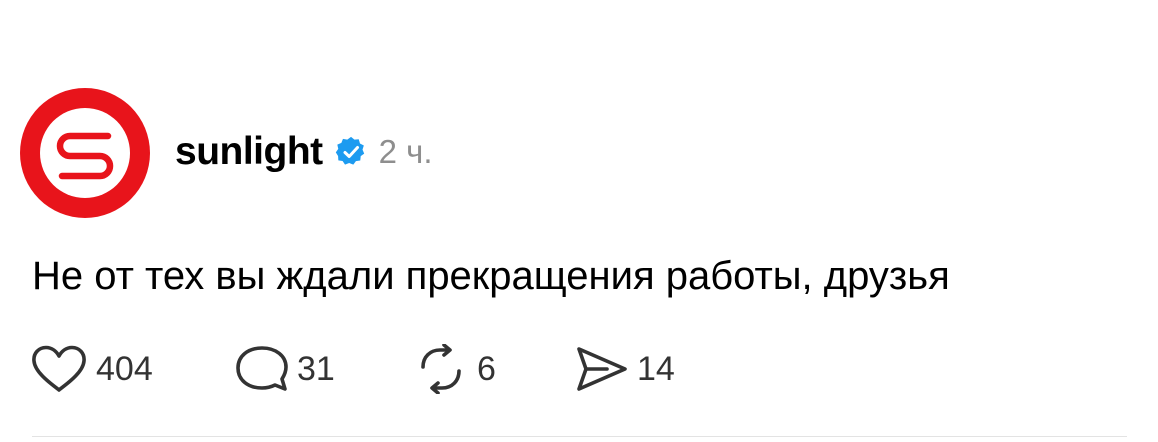 This screenshot has width=1158, height=442. I want to click on repost-button: 6, so click(493, 369).